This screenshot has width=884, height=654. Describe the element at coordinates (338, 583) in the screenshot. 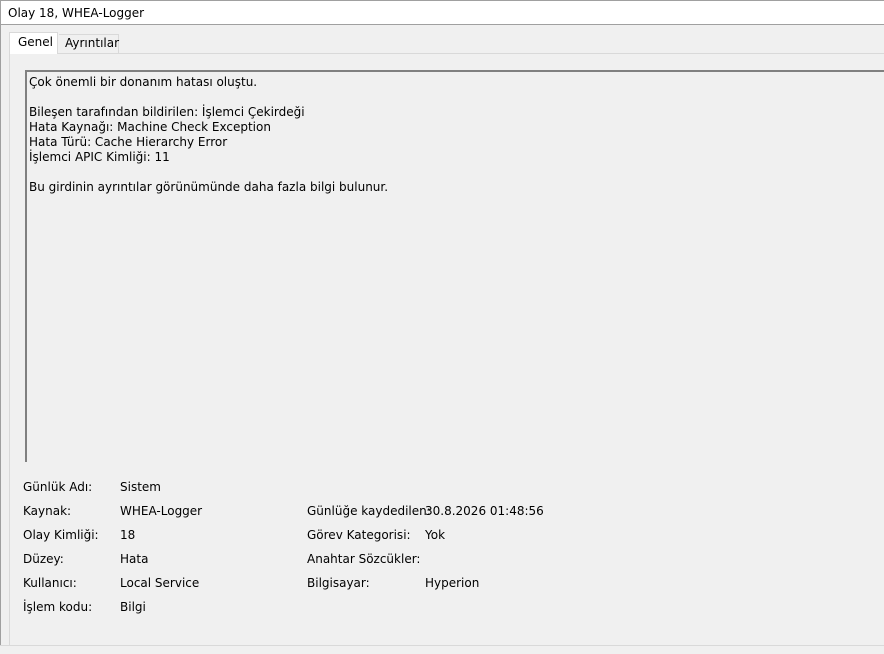

I see `computer-label: Bilgisayar:` at that location.